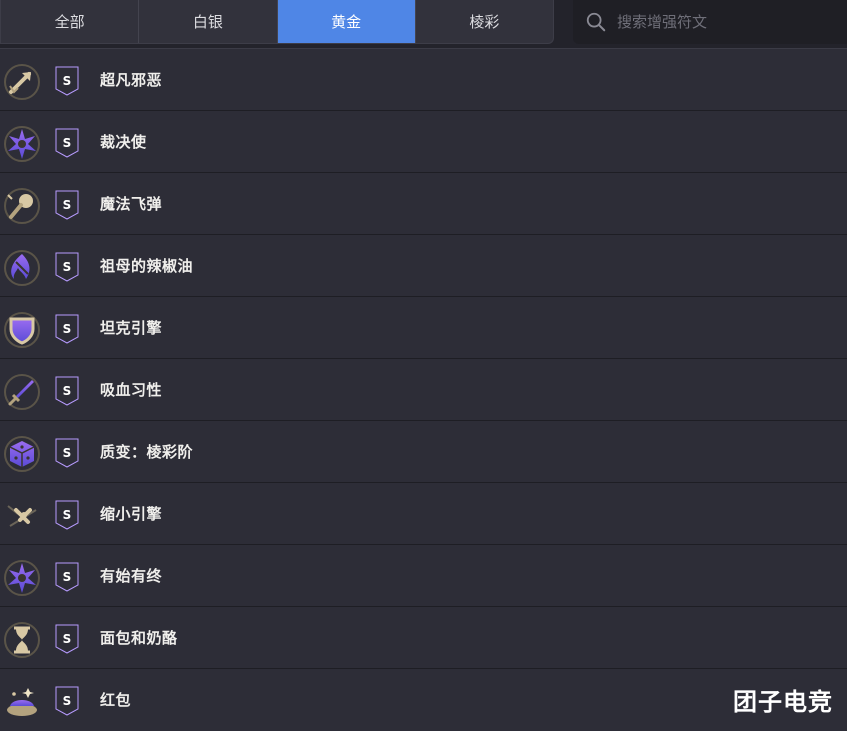 The height and width of the screenshot is (731, 847). Describe the element at coordinates (22, 268) in the screenshot. I see `flame-icon` at that location.